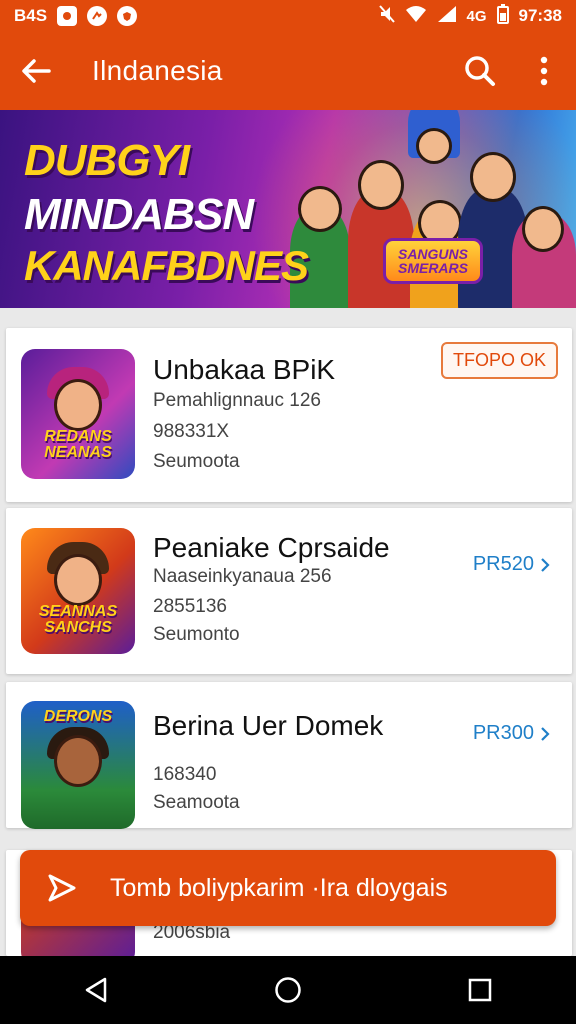 This screenshot has width=576, height=1024. What do you see at coordinates (244, 369) in the screenshot?
I see `item-title: Unbakaa BPiK` at bounding box center [244, 369].